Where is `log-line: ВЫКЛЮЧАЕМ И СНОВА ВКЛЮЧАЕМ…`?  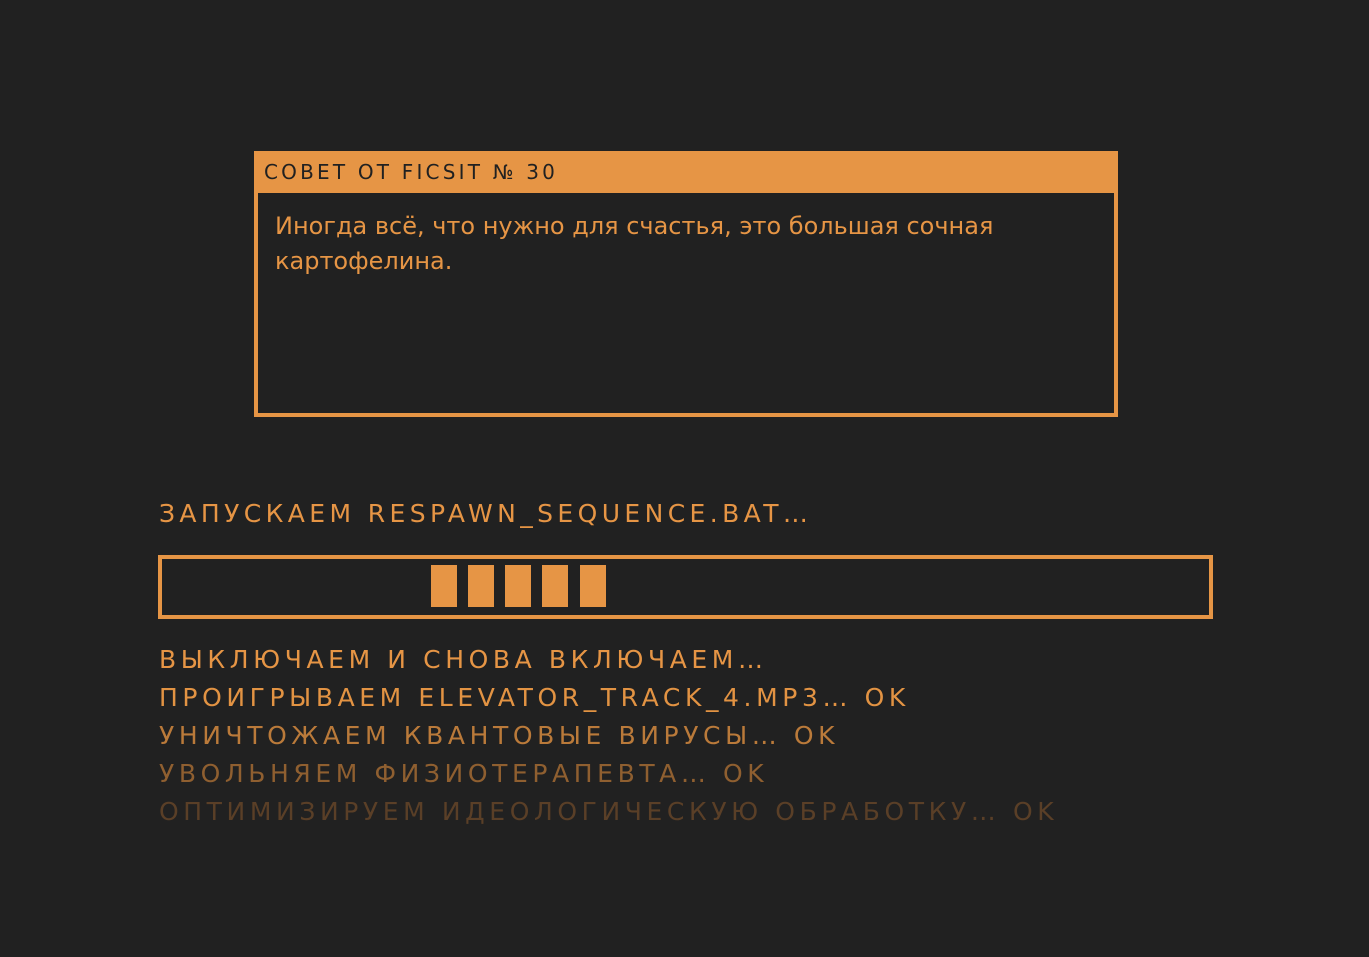
log-line: ВЫКЛЮЧАЕМ И СНОВА ВКЛЮЧАЕМ… is located at coordinates (463, 659).